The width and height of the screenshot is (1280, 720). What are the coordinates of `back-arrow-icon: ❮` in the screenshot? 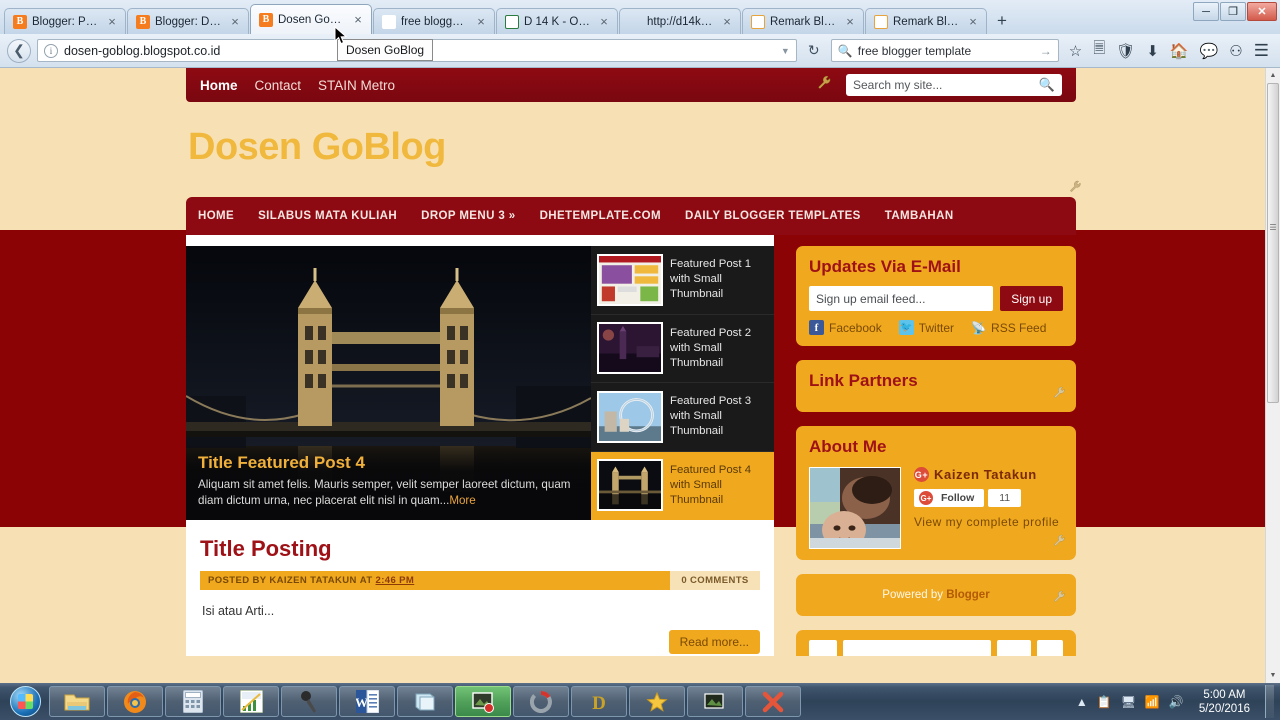 It's located at (19, 50).